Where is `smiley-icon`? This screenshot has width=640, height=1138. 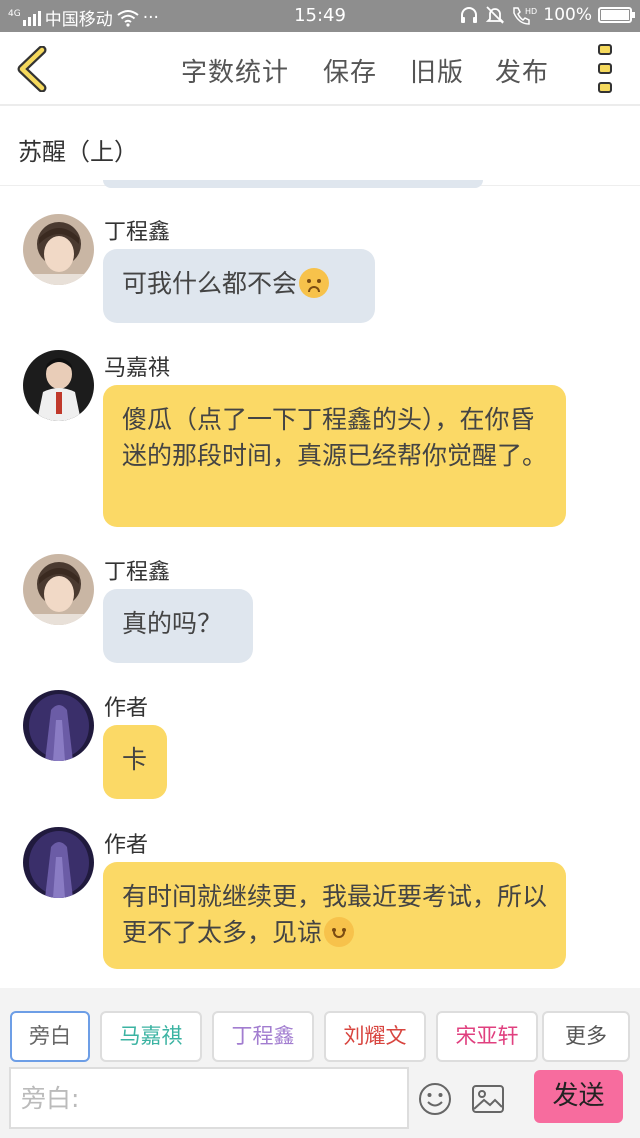
smiley-icon is located at coordinates (435, 1099).